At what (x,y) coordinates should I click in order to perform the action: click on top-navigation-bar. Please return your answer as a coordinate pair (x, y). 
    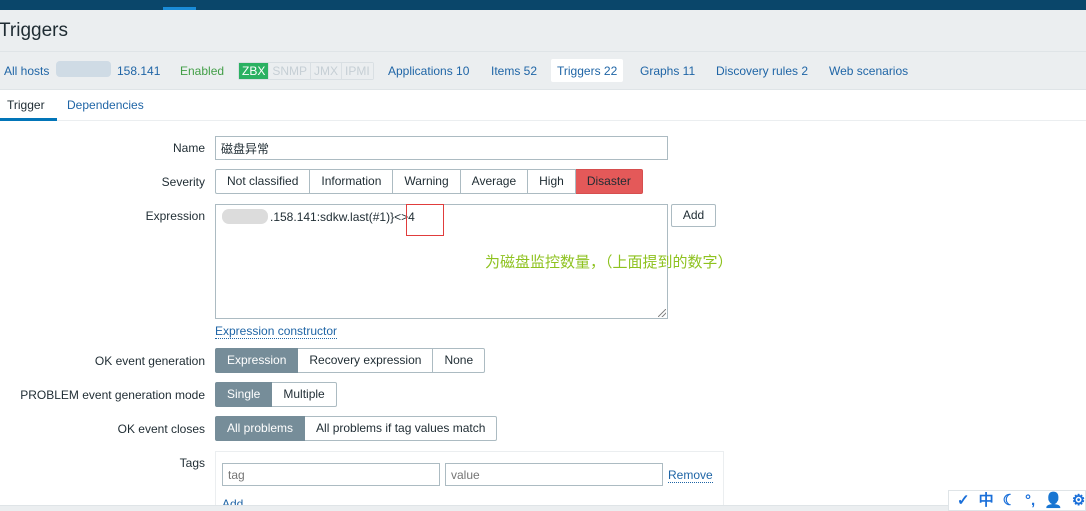
    Looking at the image, I should click on (543, 5).